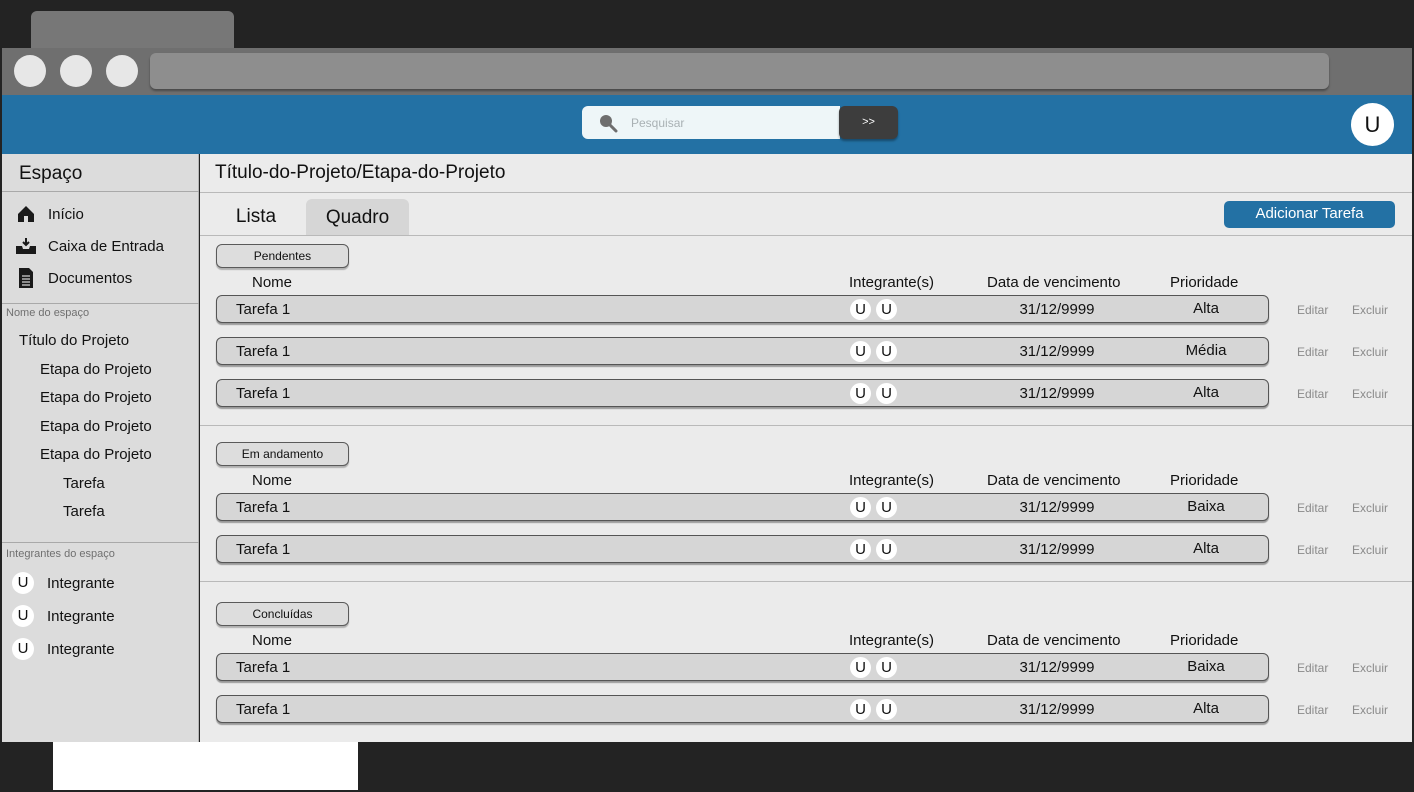  What do you see at coordinates (1206, 350) in the screenshot?
I see `task-priority: Média` at bounding box center [1206, 350].